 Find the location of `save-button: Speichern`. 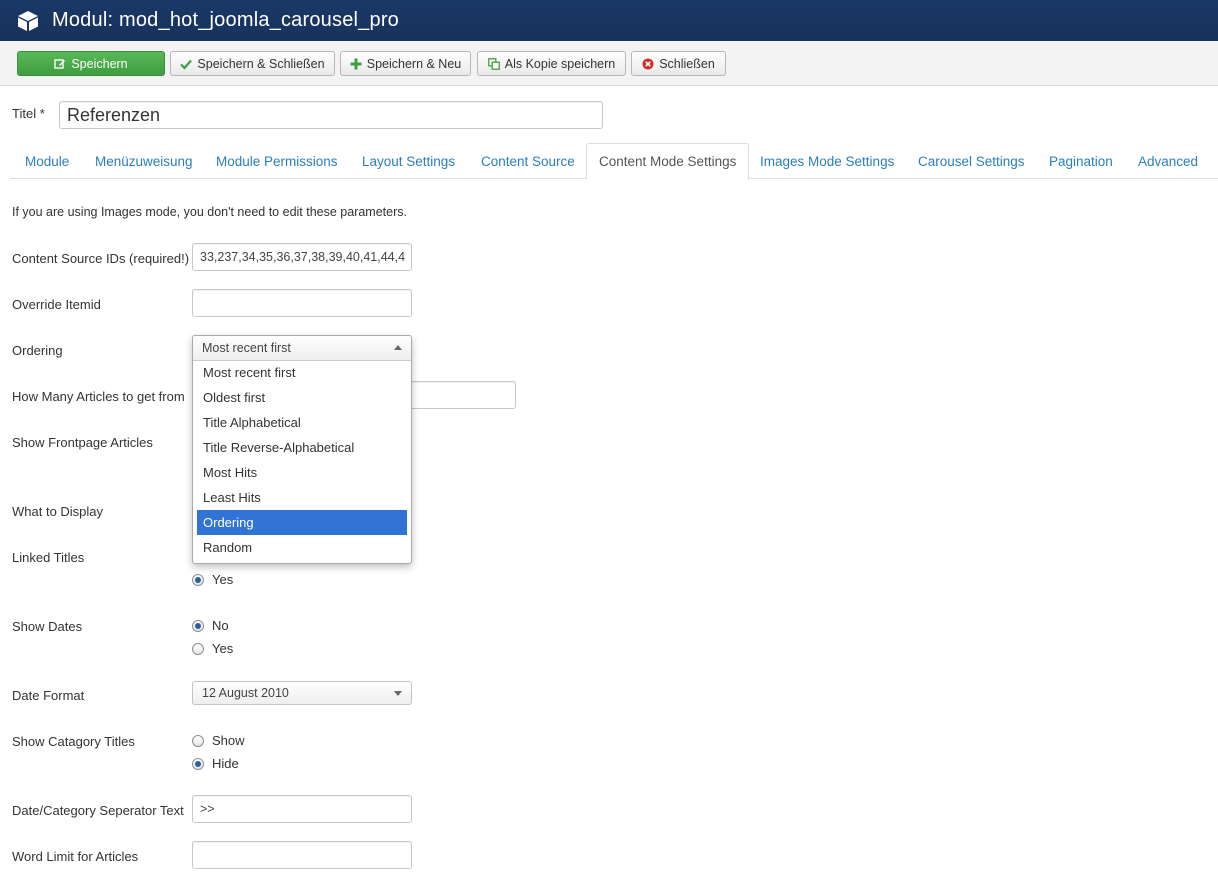

save-button: Speichern is located at coordinates (91, 63).